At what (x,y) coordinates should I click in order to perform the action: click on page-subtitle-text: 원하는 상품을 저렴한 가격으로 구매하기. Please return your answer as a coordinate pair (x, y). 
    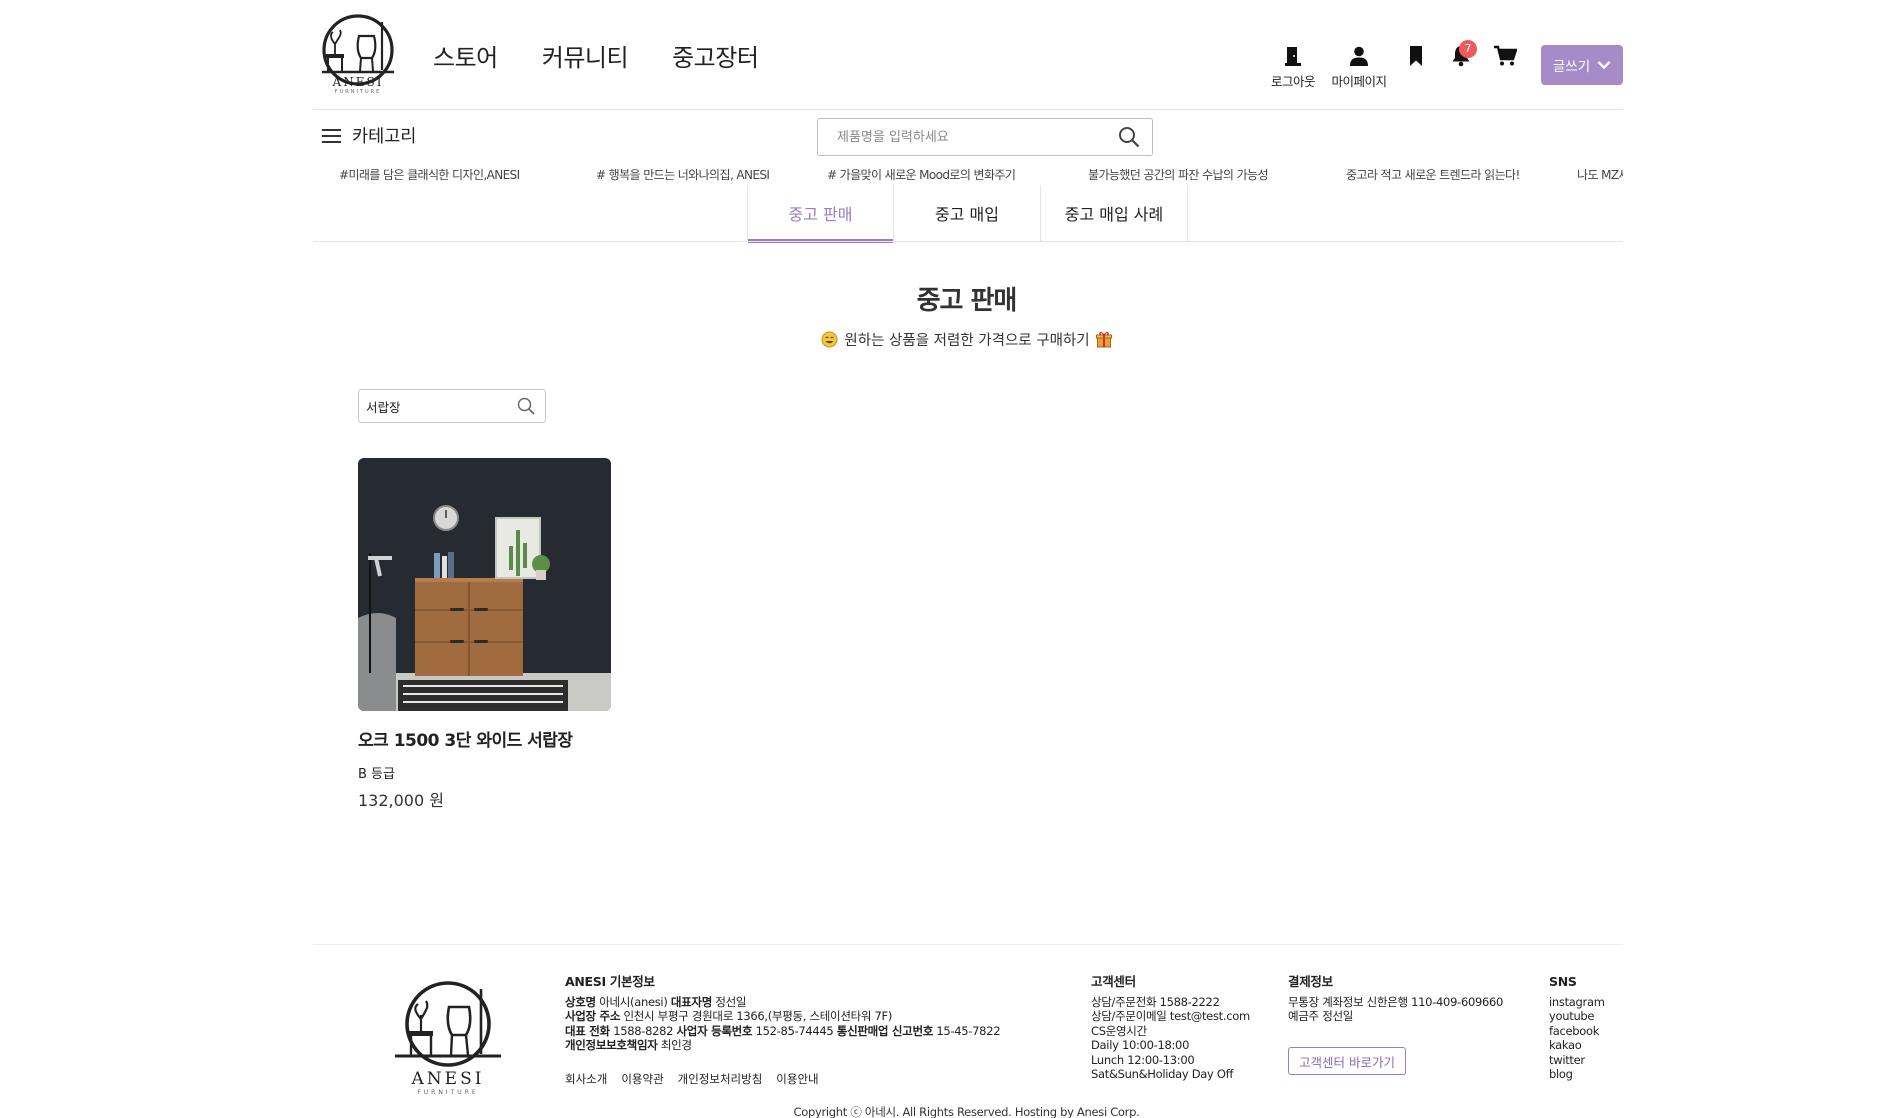
    Looking at the image, I should click on (967, 341).